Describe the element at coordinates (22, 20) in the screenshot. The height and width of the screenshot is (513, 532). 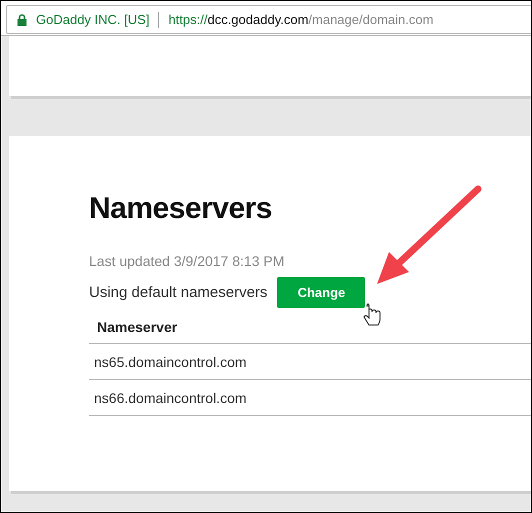
I see `lock-icon` at that location.